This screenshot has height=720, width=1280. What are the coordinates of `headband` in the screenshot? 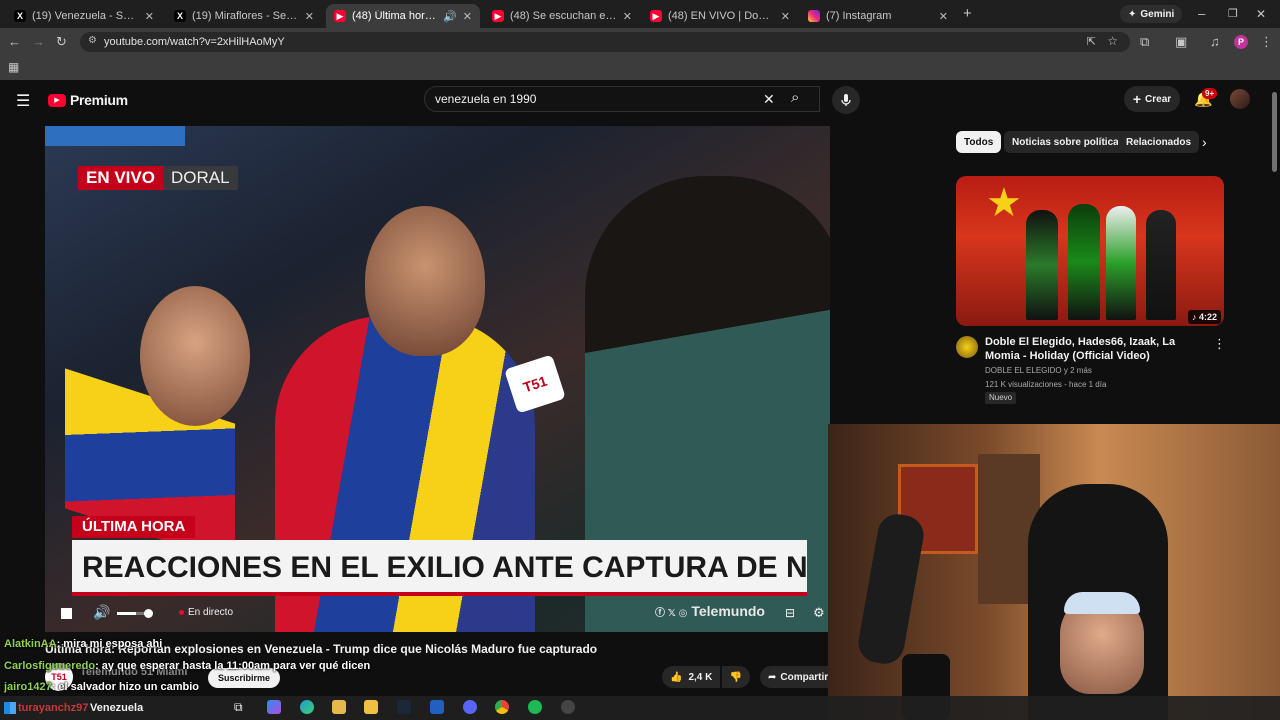 It's located at (1102, 603).